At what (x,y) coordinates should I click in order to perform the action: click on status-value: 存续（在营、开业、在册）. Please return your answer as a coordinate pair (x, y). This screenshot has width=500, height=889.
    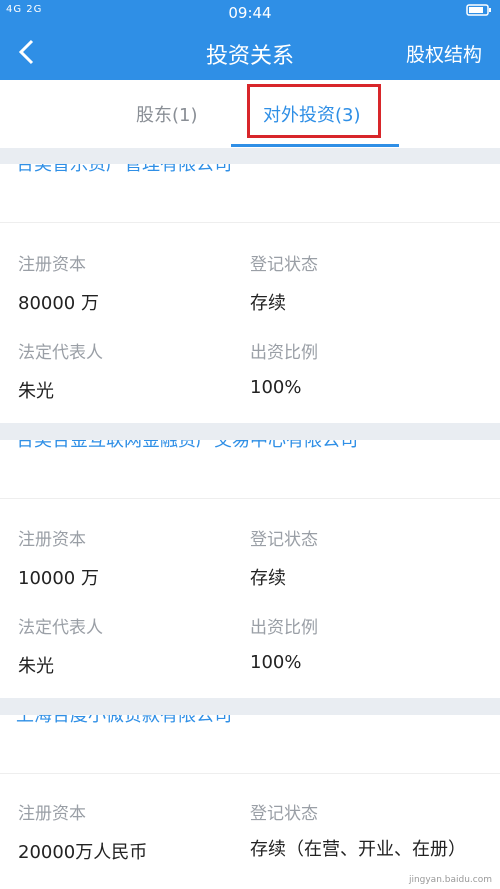
    Looking at the image, I should click on (358, 849).